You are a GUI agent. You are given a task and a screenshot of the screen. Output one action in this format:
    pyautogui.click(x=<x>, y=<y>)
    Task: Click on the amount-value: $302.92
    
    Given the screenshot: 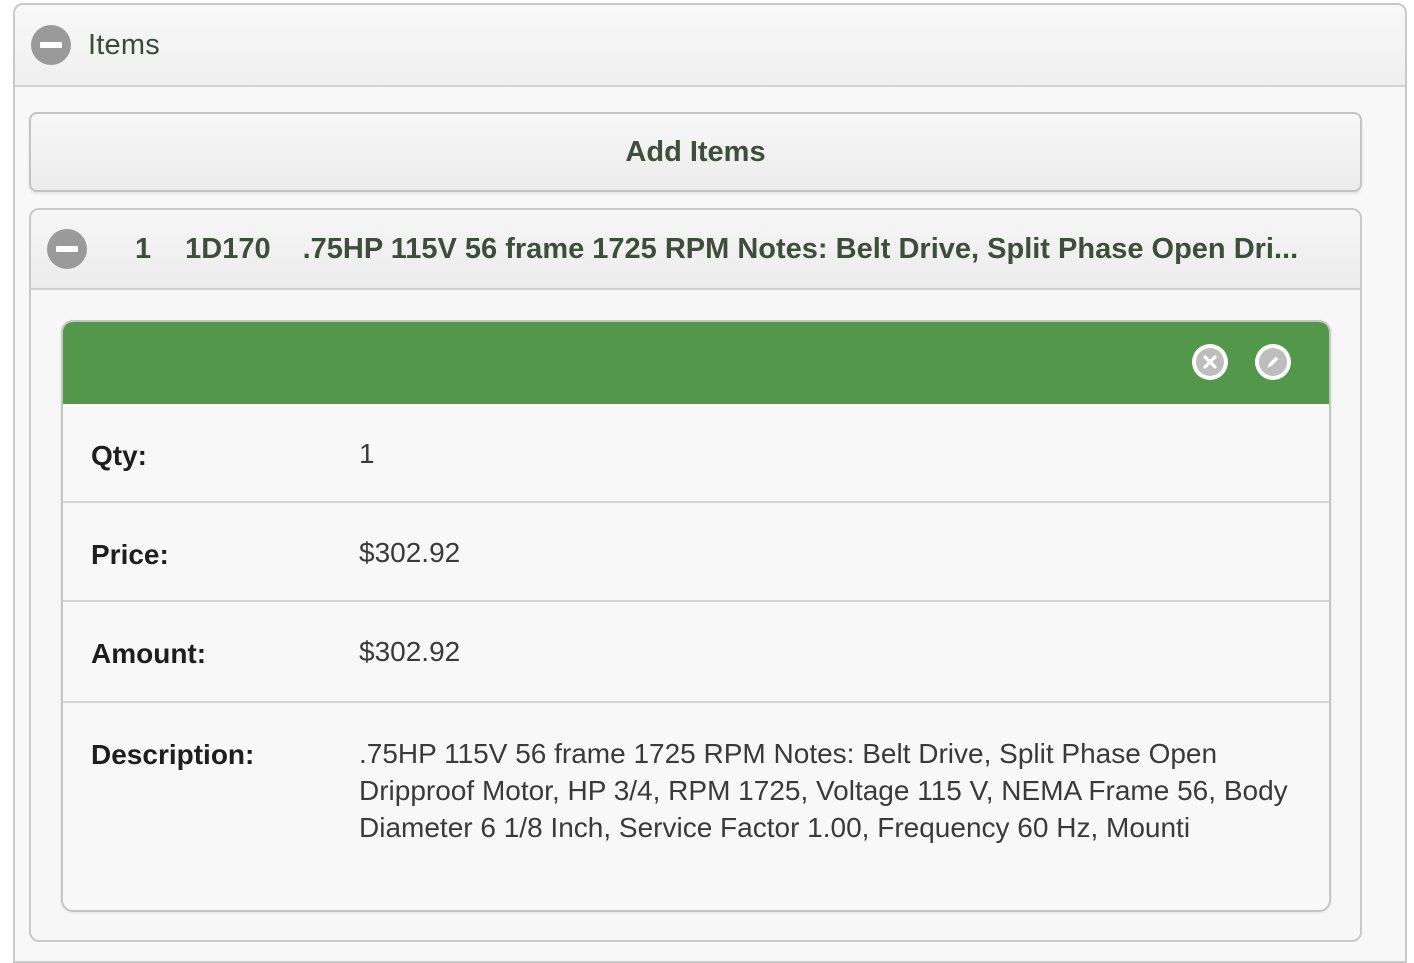 What is the action you would take?
    pyautogui.click(x=410, y=651)
    